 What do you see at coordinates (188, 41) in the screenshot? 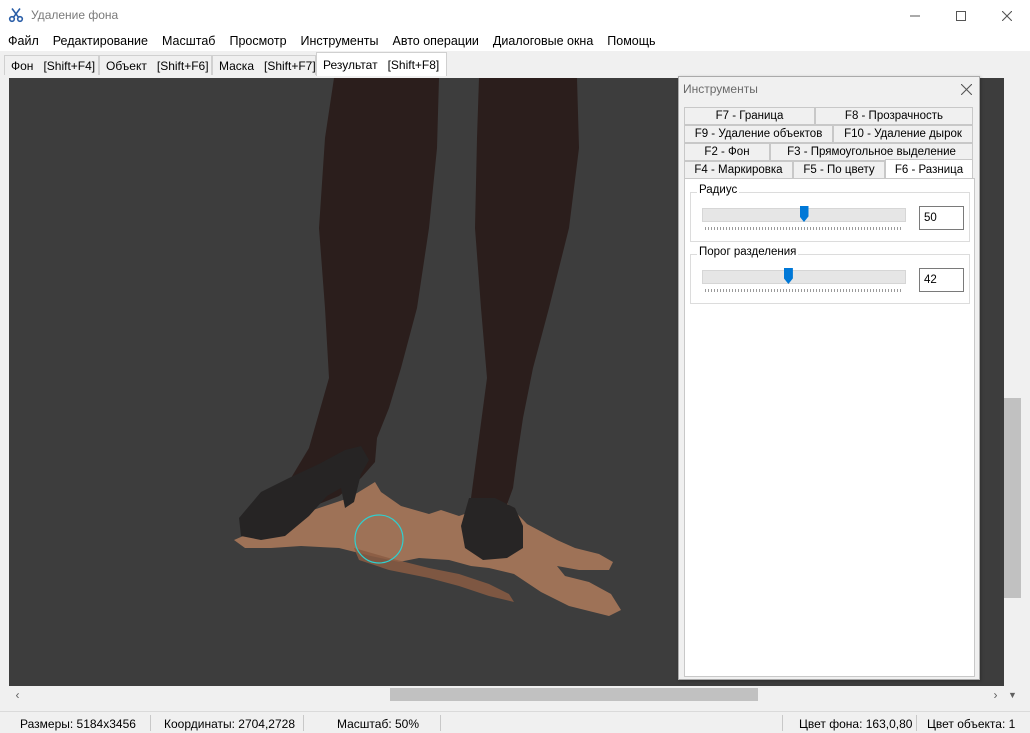
I see `menu-zoom: Масштаб` at bounding box center [188, 41].